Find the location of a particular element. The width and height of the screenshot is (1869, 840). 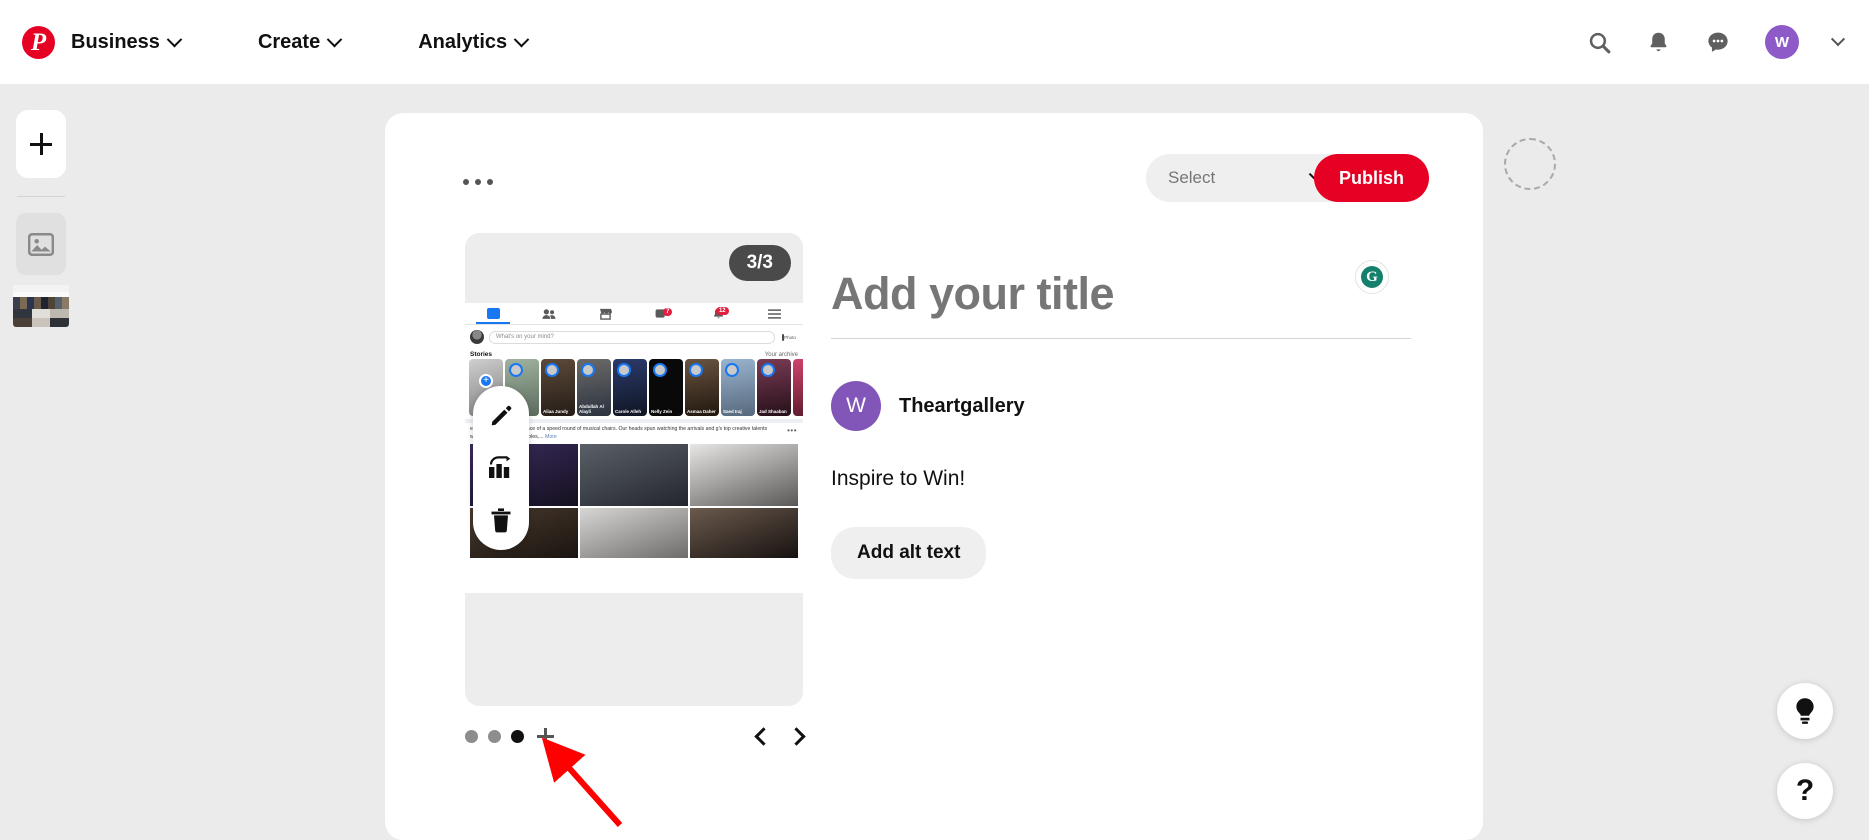

grammarly-letter: G is located at coordinates (1372, 277).